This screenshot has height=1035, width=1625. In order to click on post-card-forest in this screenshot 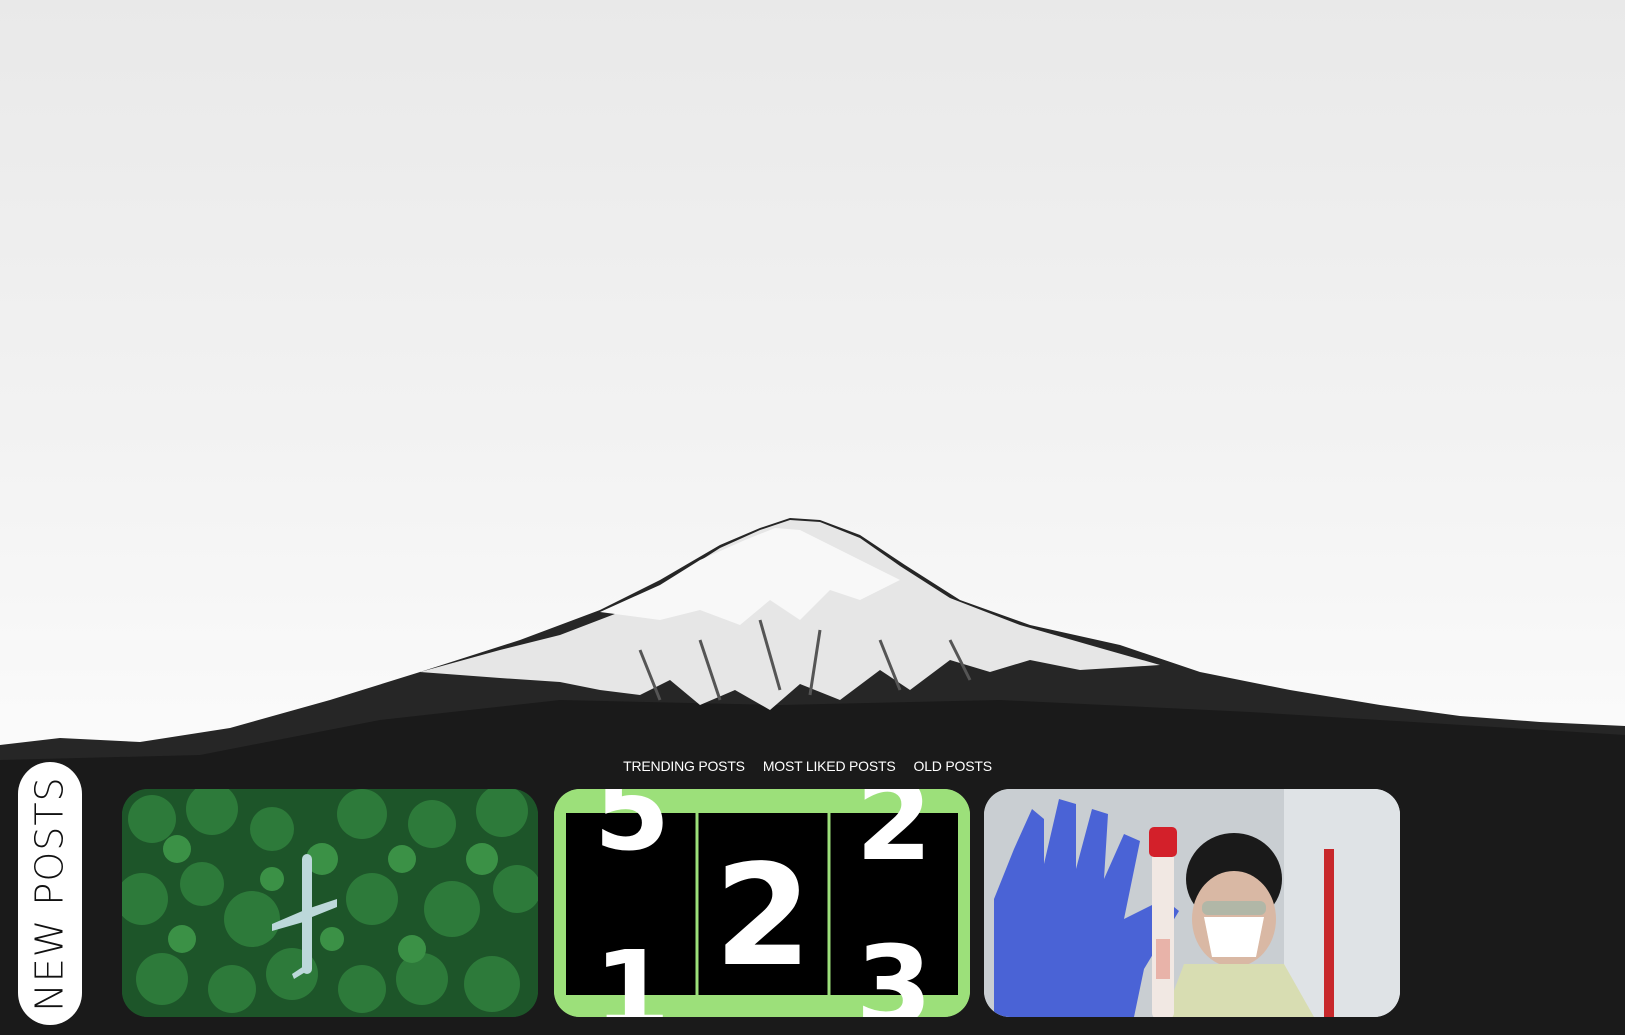, I will do `click(330, 903)`.